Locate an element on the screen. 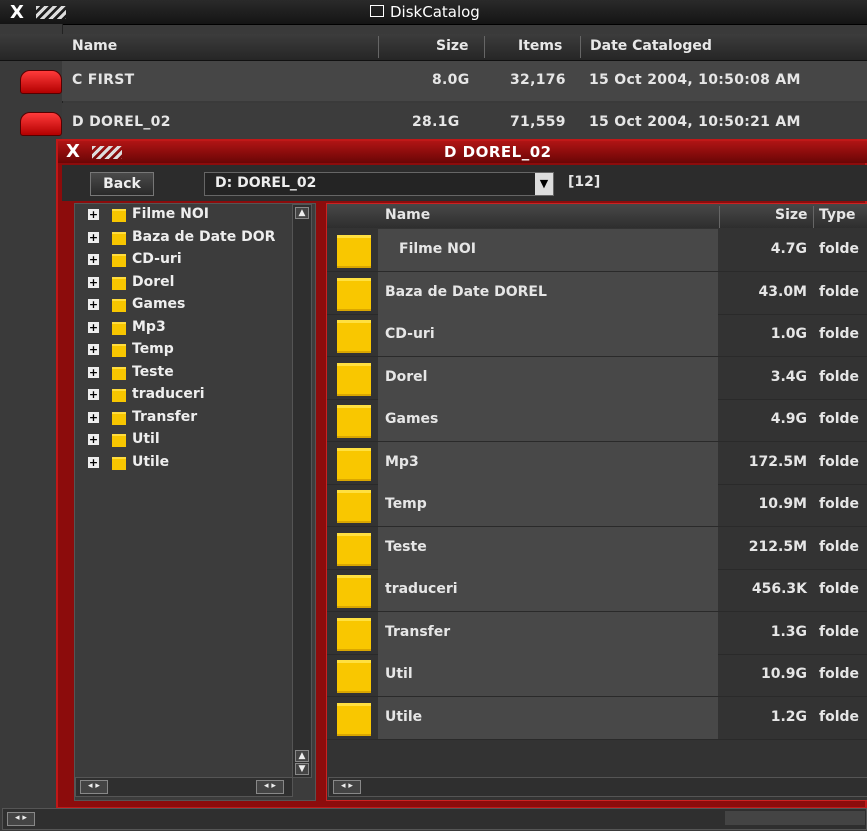 This screenshot has width=867, height=831. file-row: traduceri 456.3K folde is located at coordinates (597, 590).